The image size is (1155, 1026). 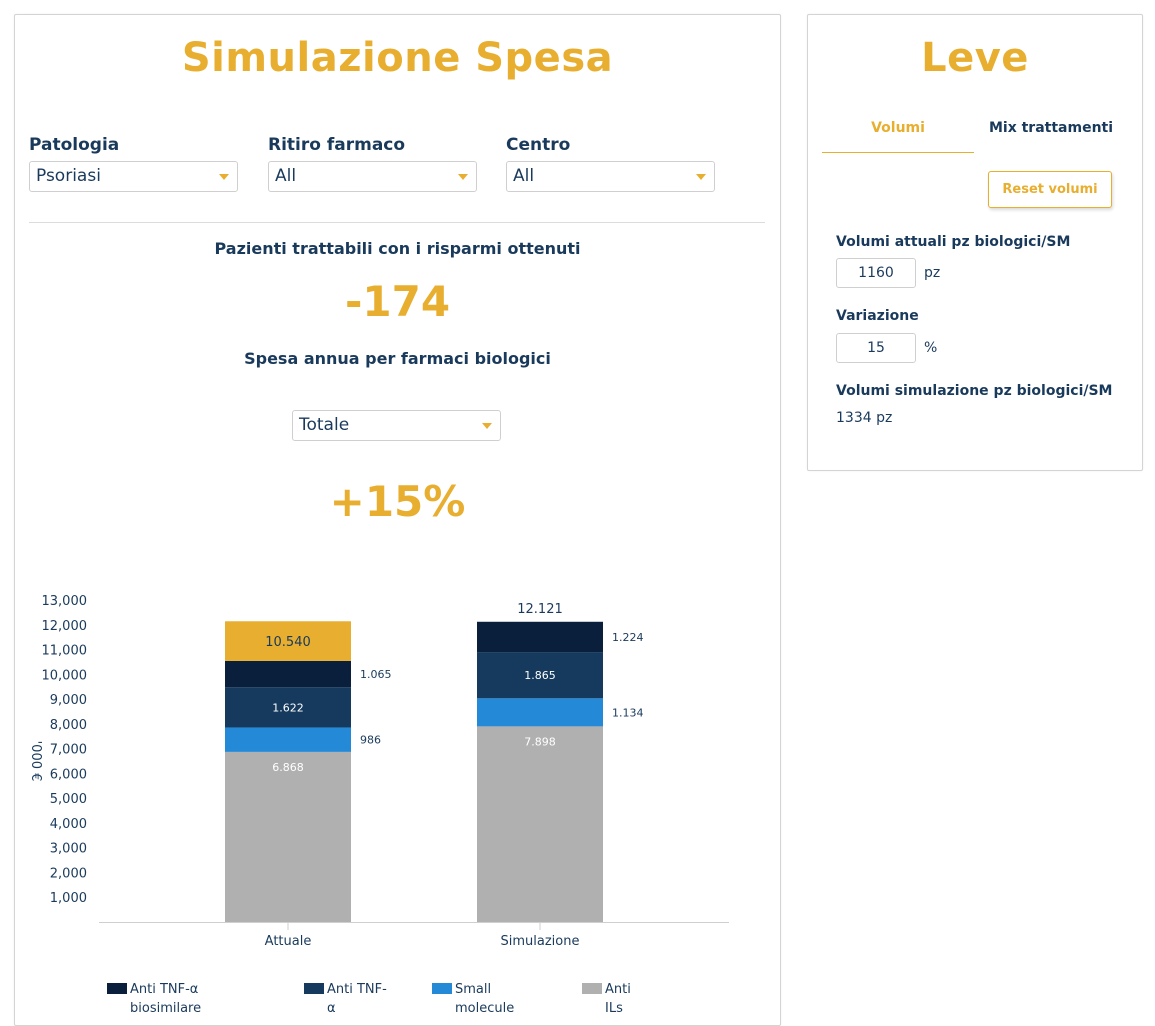 I want to click on current-volume-unit: pz, so click(x=932, y=273).